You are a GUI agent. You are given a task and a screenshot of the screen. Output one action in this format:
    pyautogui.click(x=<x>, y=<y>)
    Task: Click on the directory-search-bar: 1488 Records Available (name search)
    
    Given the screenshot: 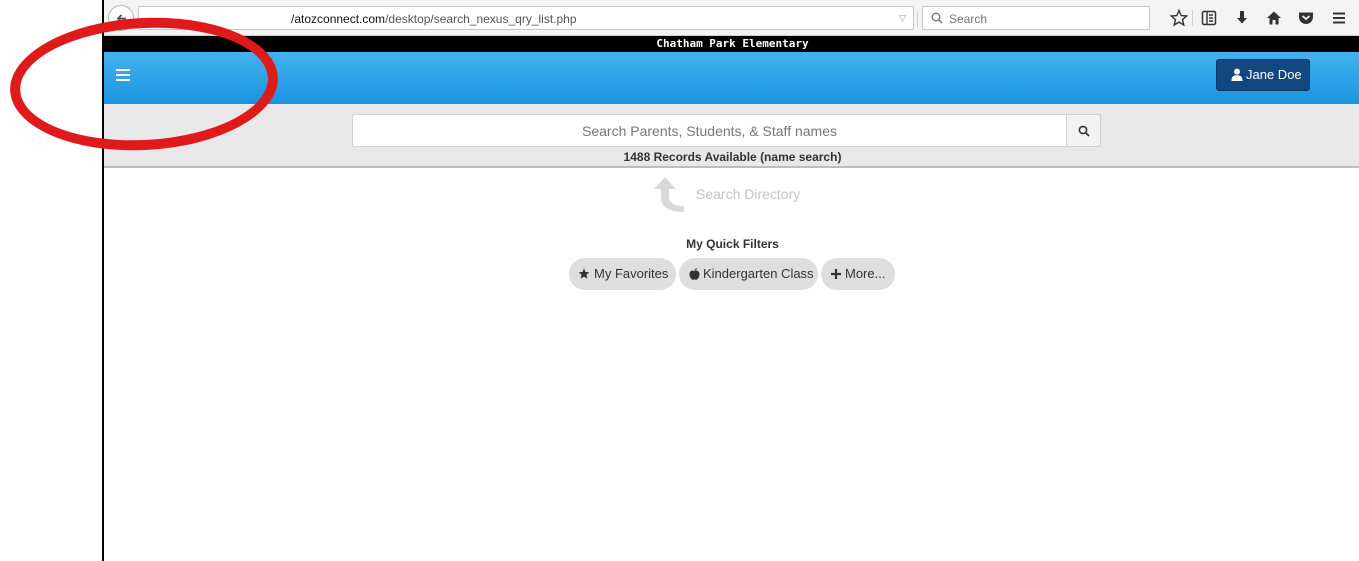 What is the action you would take?
    pyautogui.click(x=731, y=136)
    